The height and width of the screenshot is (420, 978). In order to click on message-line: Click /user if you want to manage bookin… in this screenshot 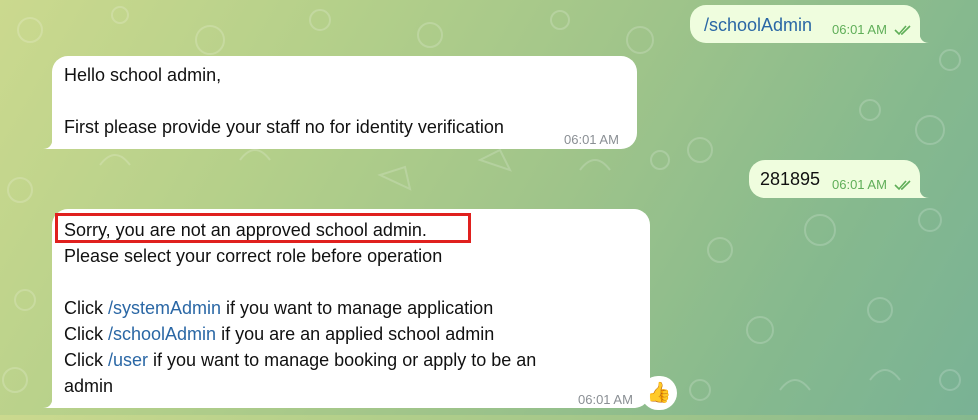, I will do `click(300, 360)`.